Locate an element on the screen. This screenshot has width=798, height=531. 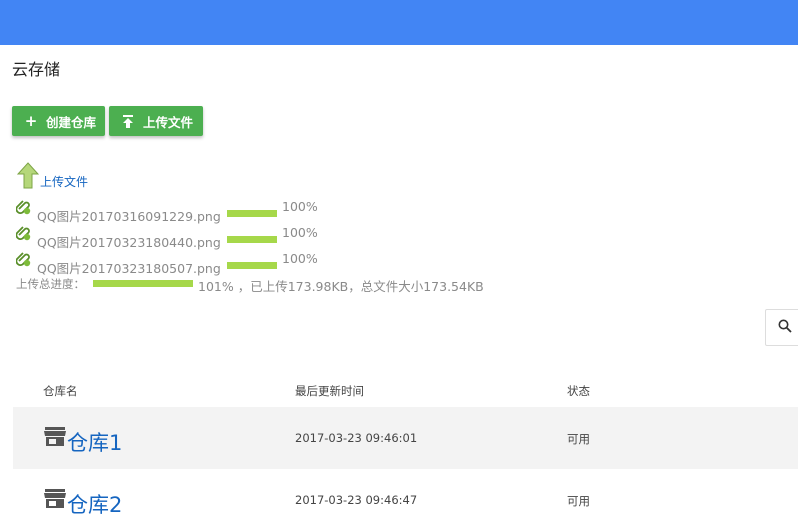
repo-name-link: 仓库1 is located at coordinates (94, 442).